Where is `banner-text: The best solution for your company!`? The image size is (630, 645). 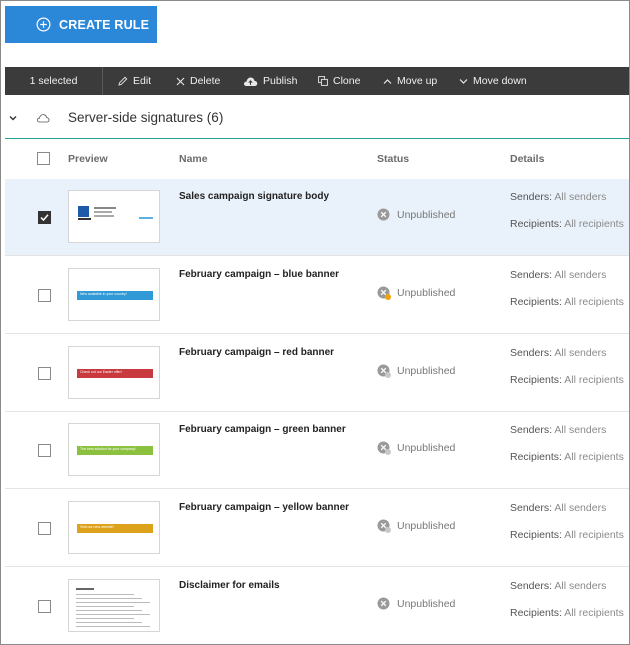 banner-text: The best solution for your company! is located at coordinates (108, 449).